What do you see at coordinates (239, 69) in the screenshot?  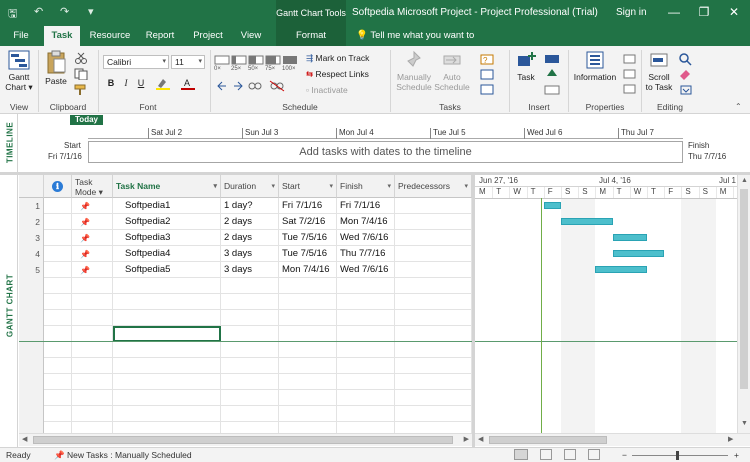 I see `pct-25: 25×` at bounding box center [239, 69].